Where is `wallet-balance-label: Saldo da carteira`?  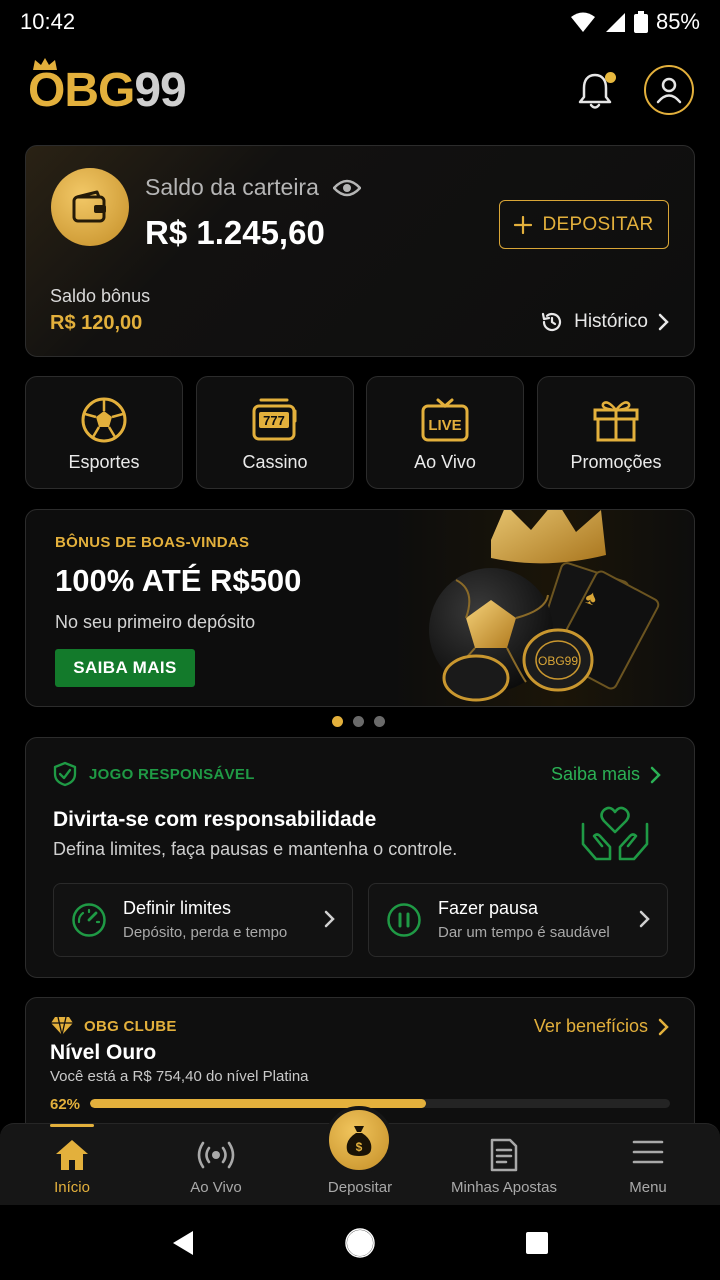 wallet-balance-label: Saldo da carteira is located at coordinates (253, 187).